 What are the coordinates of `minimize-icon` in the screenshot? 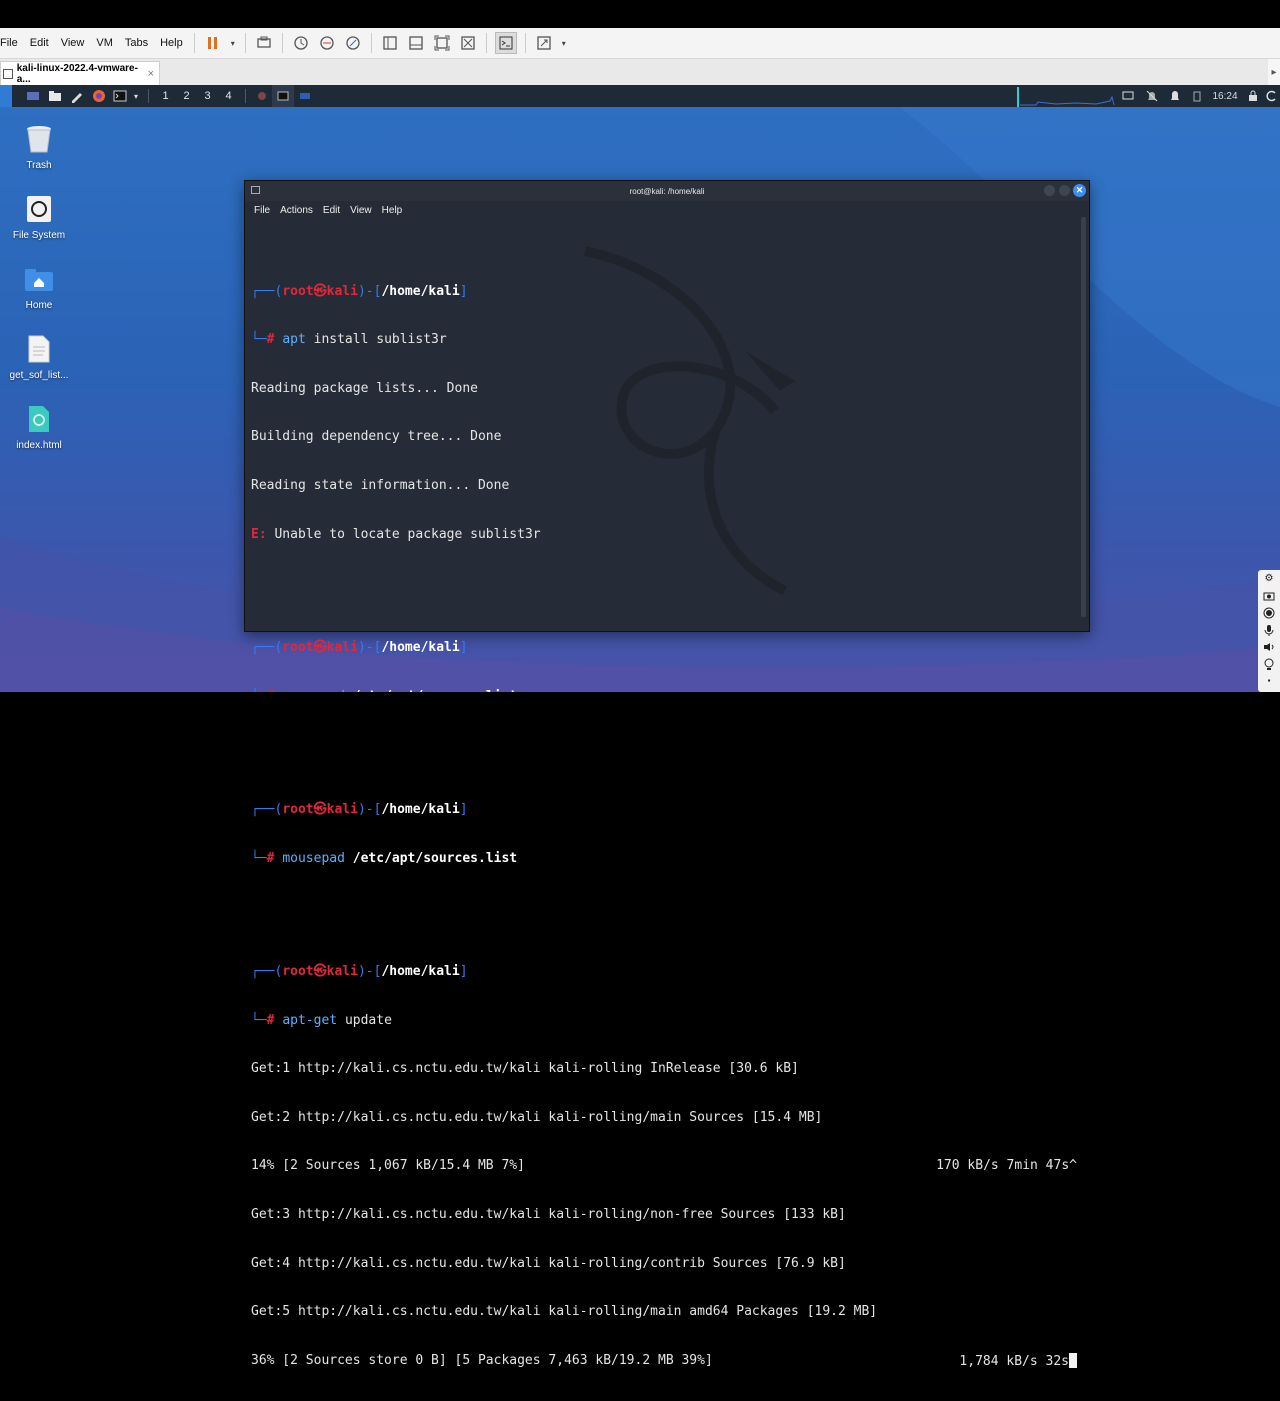 It's located at (1049, 190).